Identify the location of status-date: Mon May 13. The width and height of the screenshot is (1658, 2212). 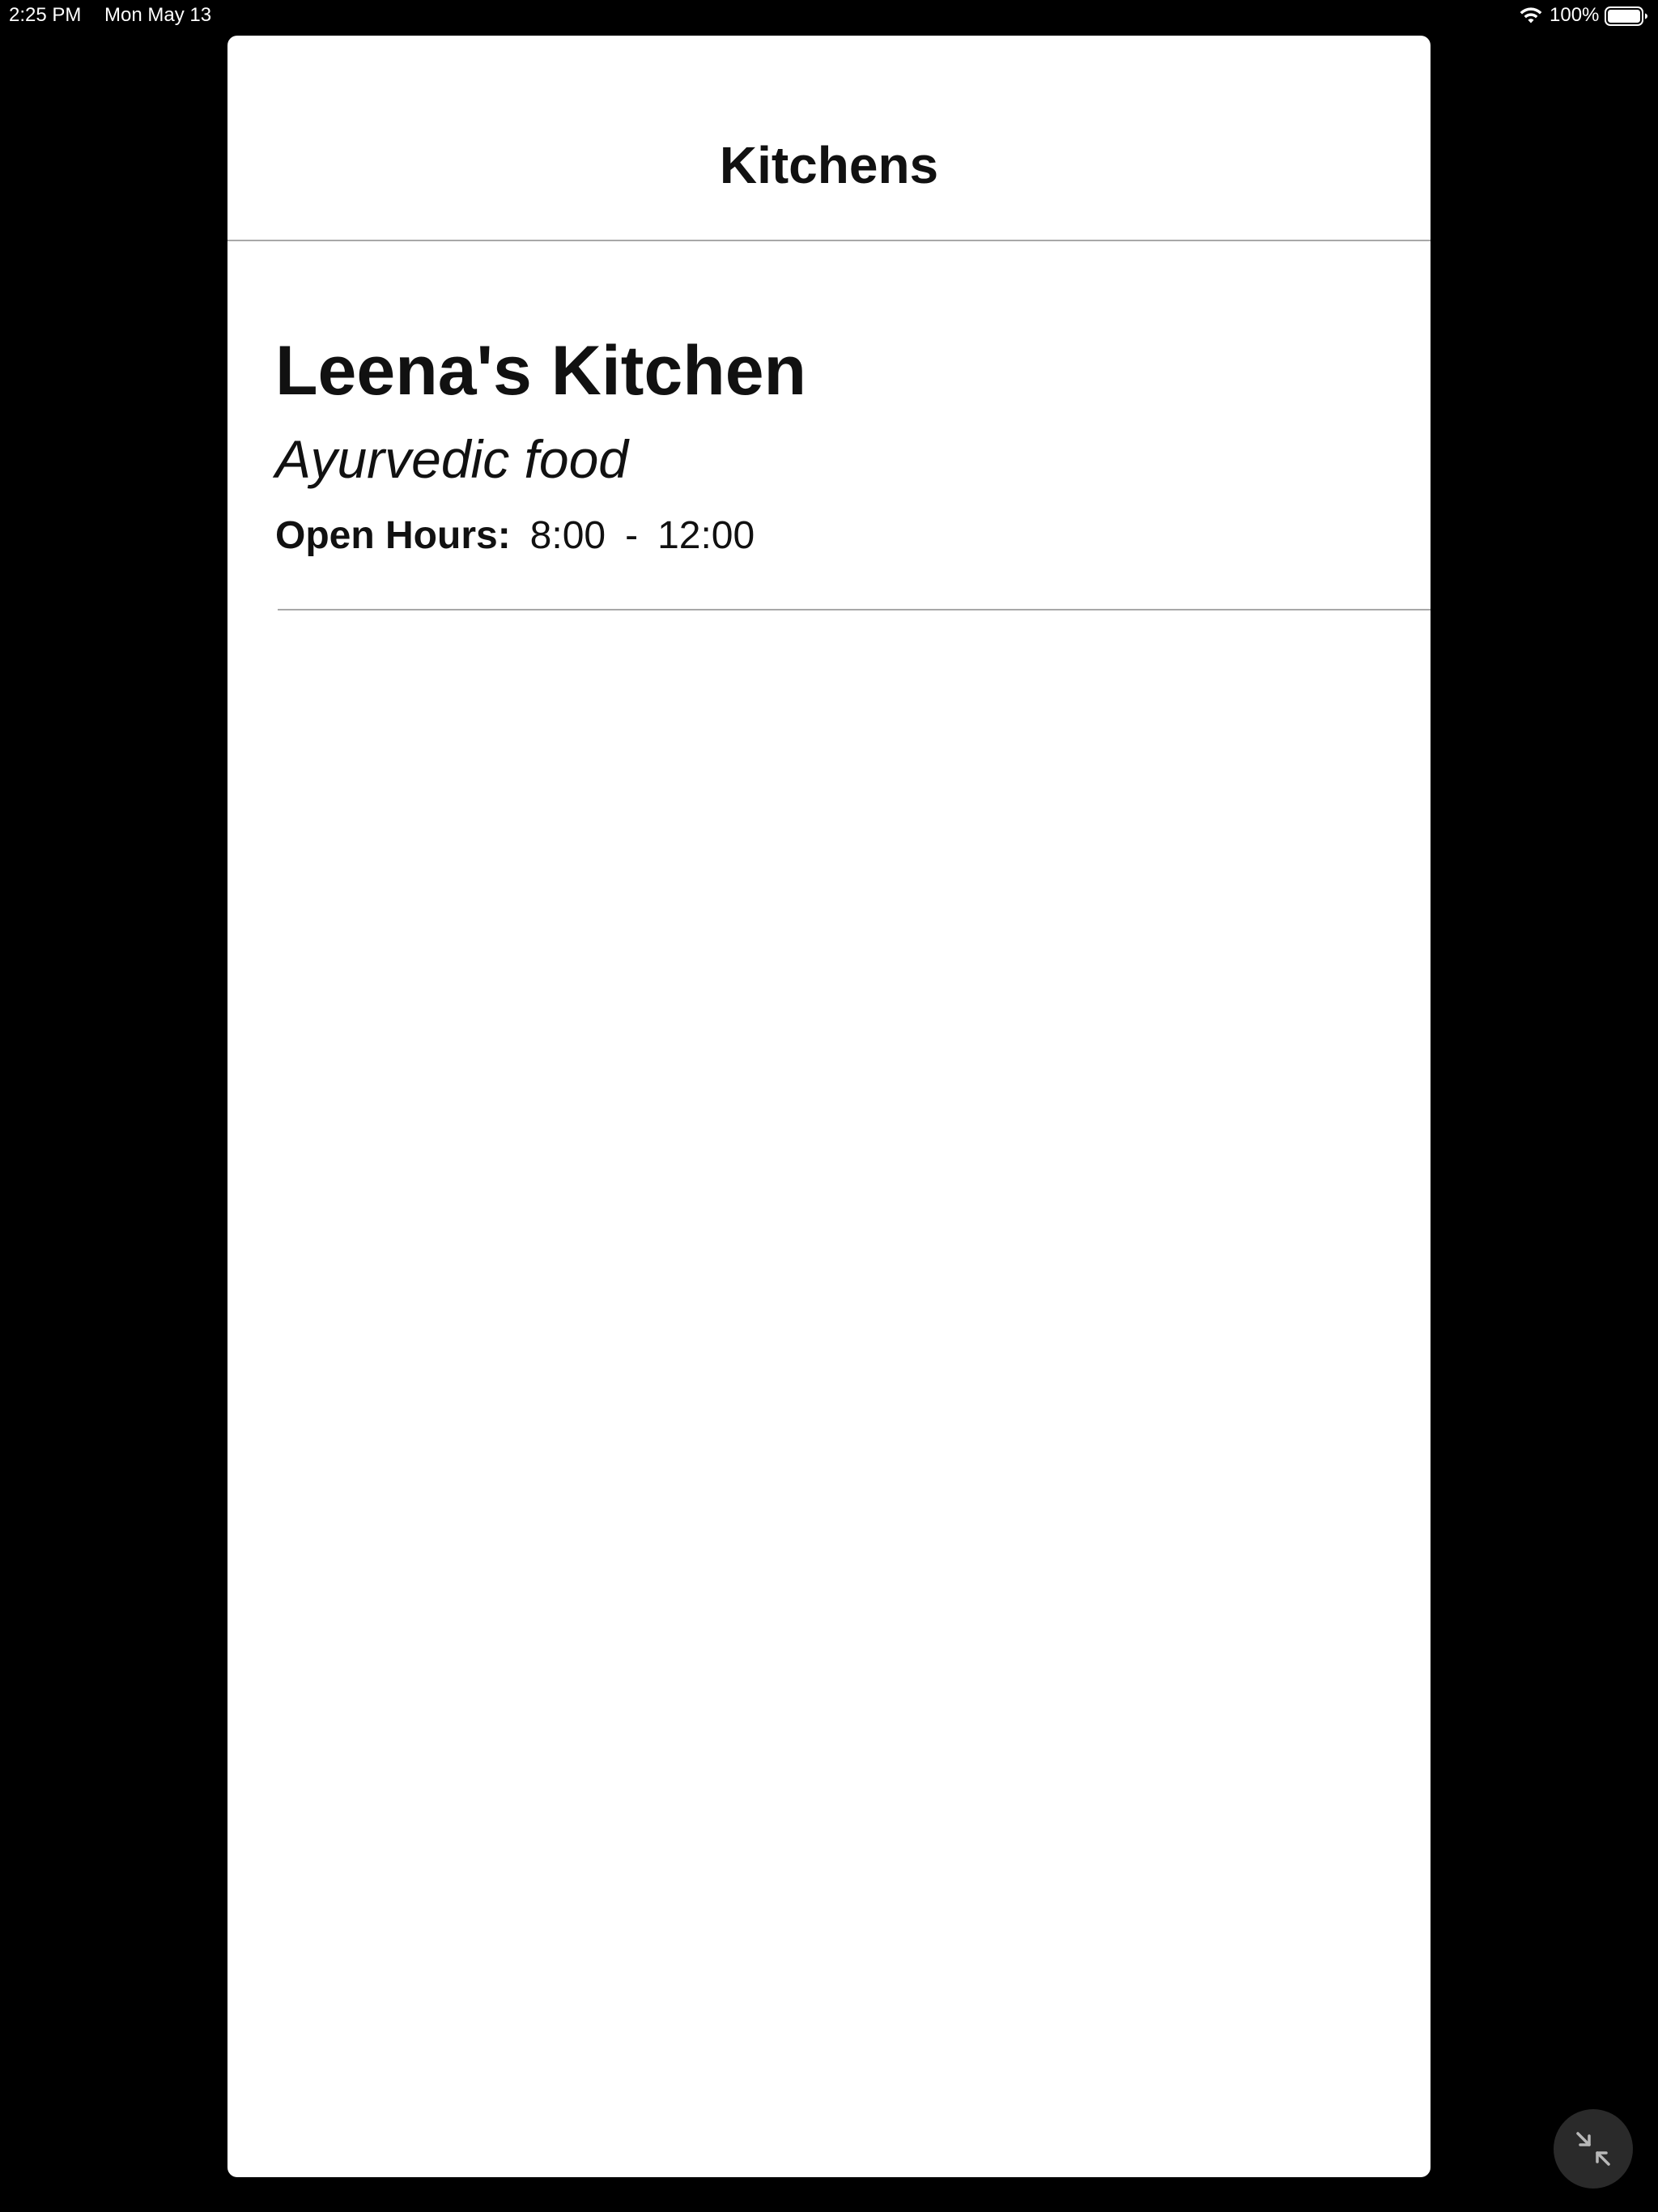
(158, 15).